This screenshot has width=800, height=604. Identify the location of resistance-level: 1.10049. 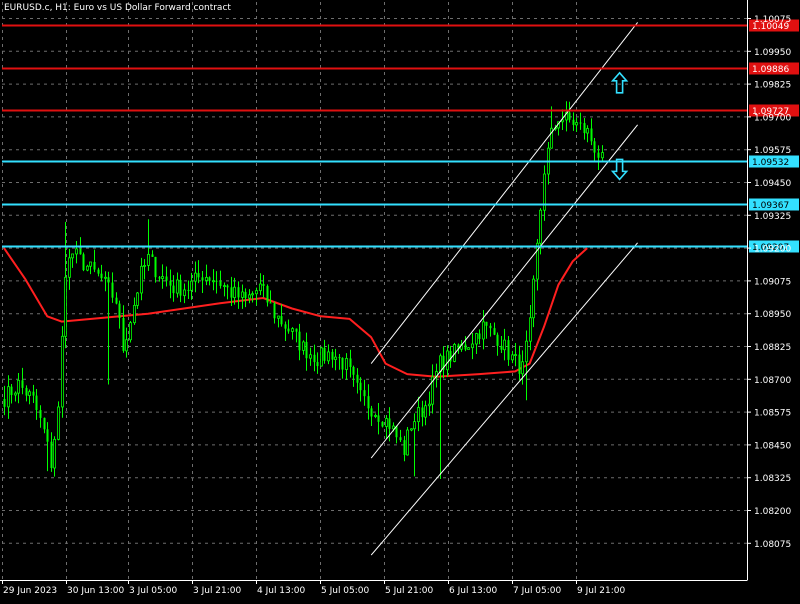
(400, 26).